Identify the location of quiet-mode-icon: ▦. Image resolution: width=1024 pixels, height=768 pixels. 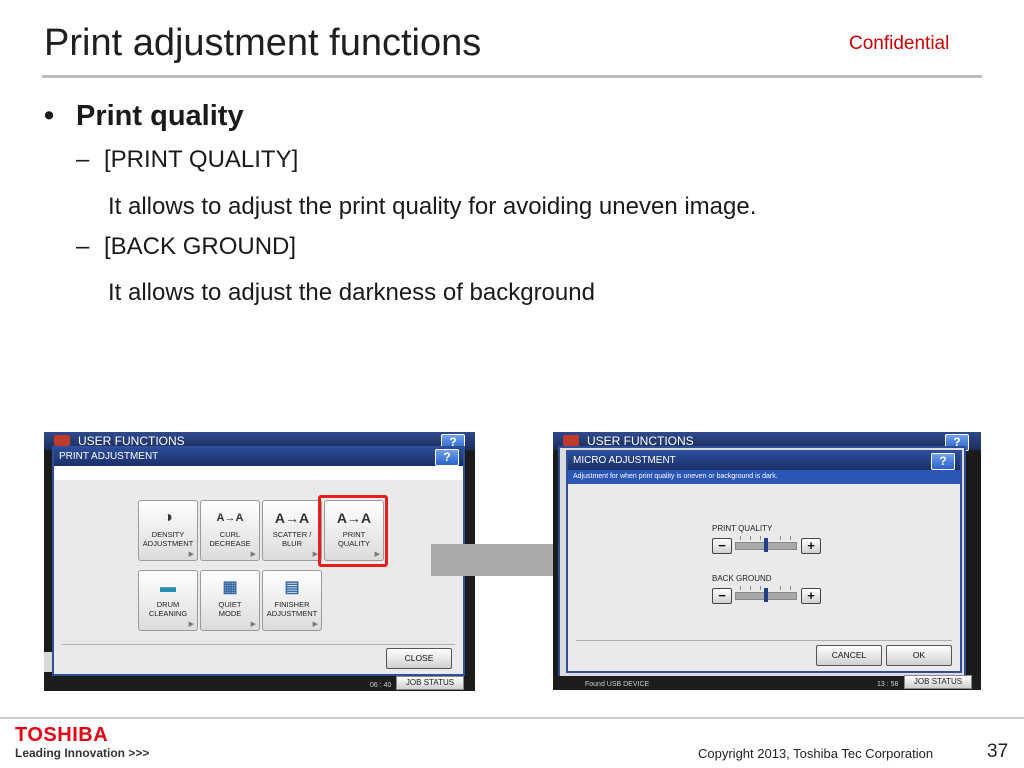
(230, 587).